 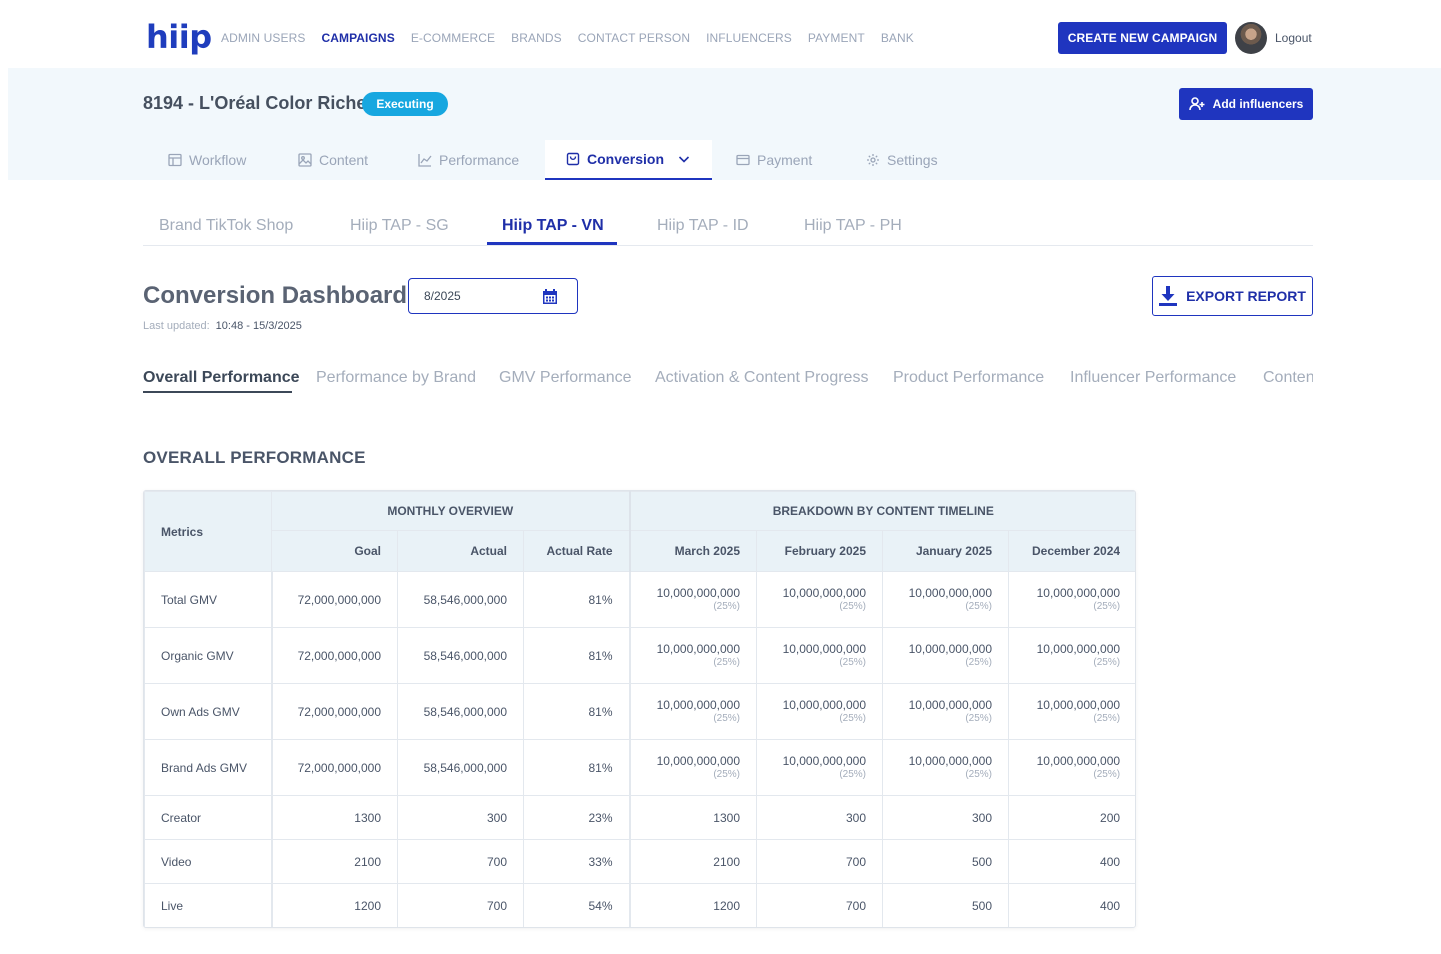 What do you see at coordinates (749, 38) in the screenshot?
I see `nav-influencers: INFLUENCERS` at bounding box center [749, 38].